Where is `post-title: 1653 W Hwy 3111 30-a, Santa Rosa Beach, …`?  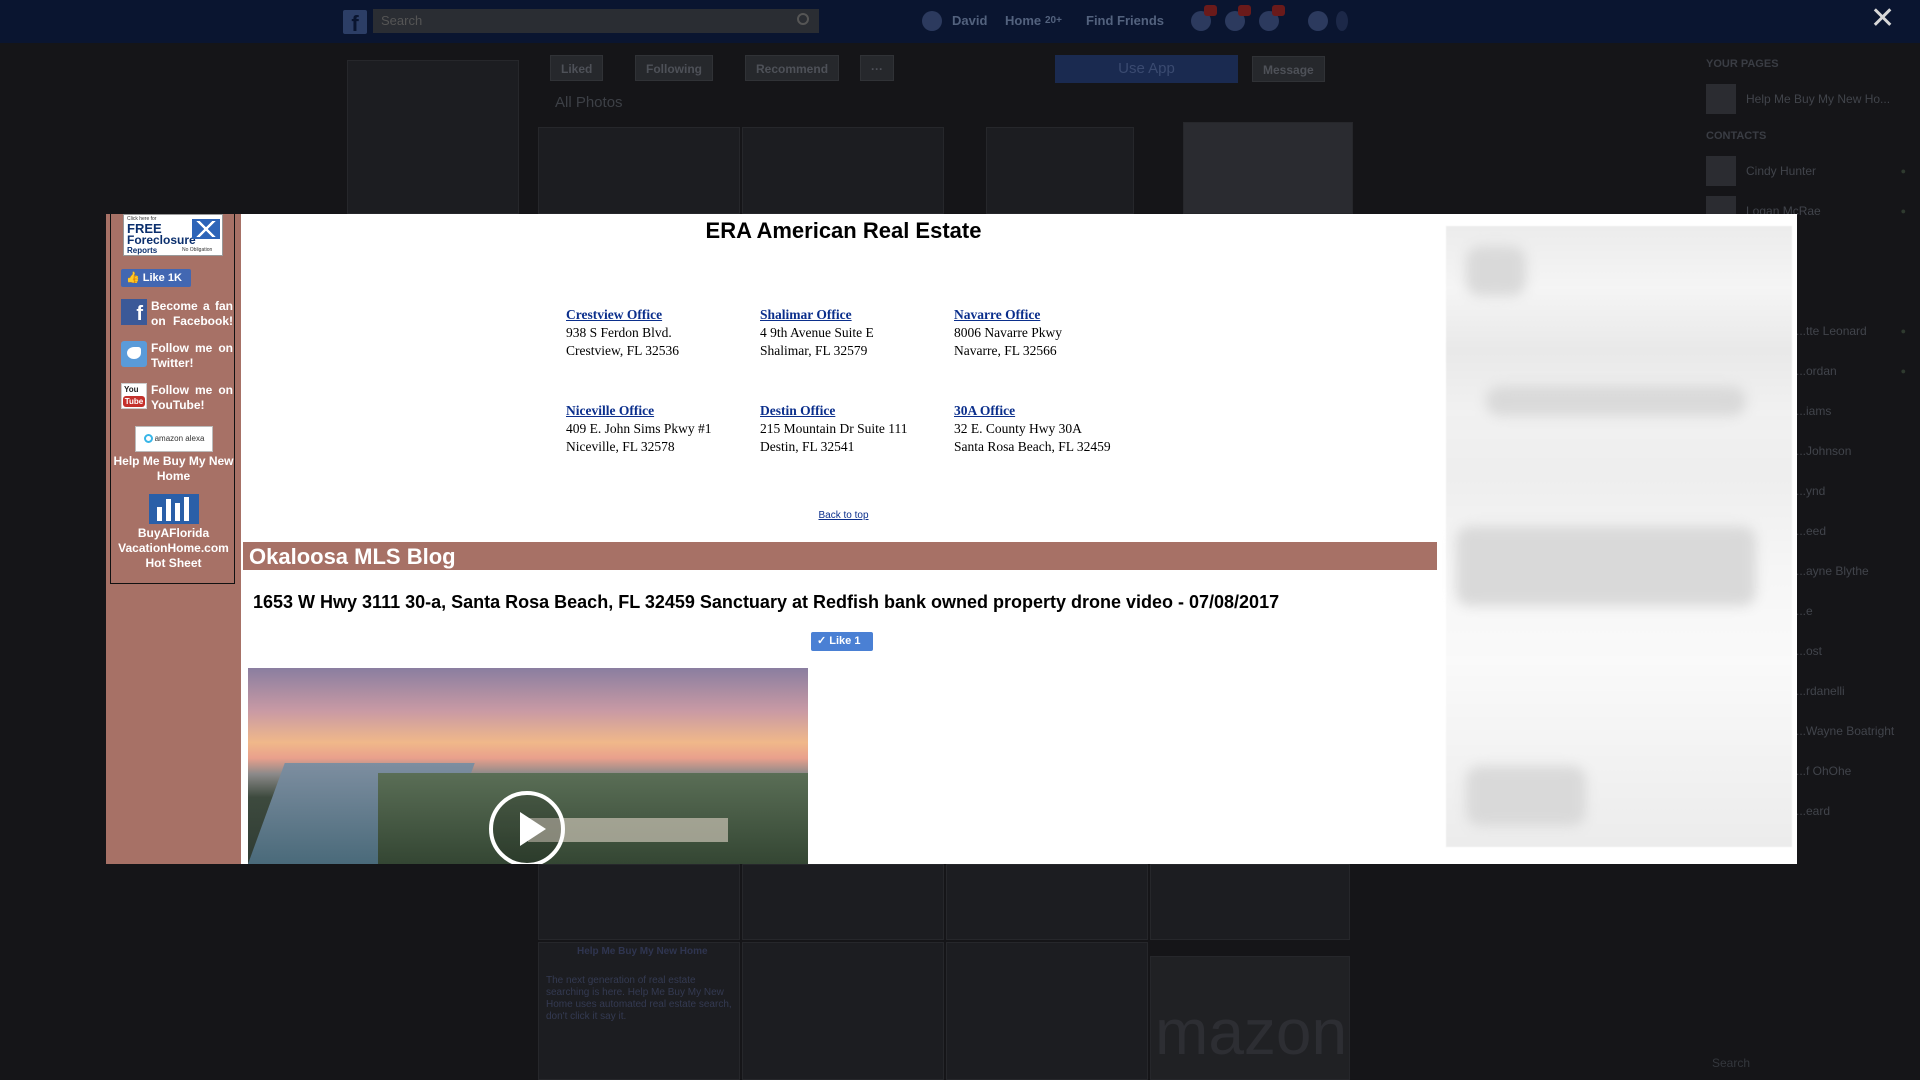 post-title: 1653 W Hwy 3111 30-a, Santa Rosa Beach, … is located at coordinates (766, 602).